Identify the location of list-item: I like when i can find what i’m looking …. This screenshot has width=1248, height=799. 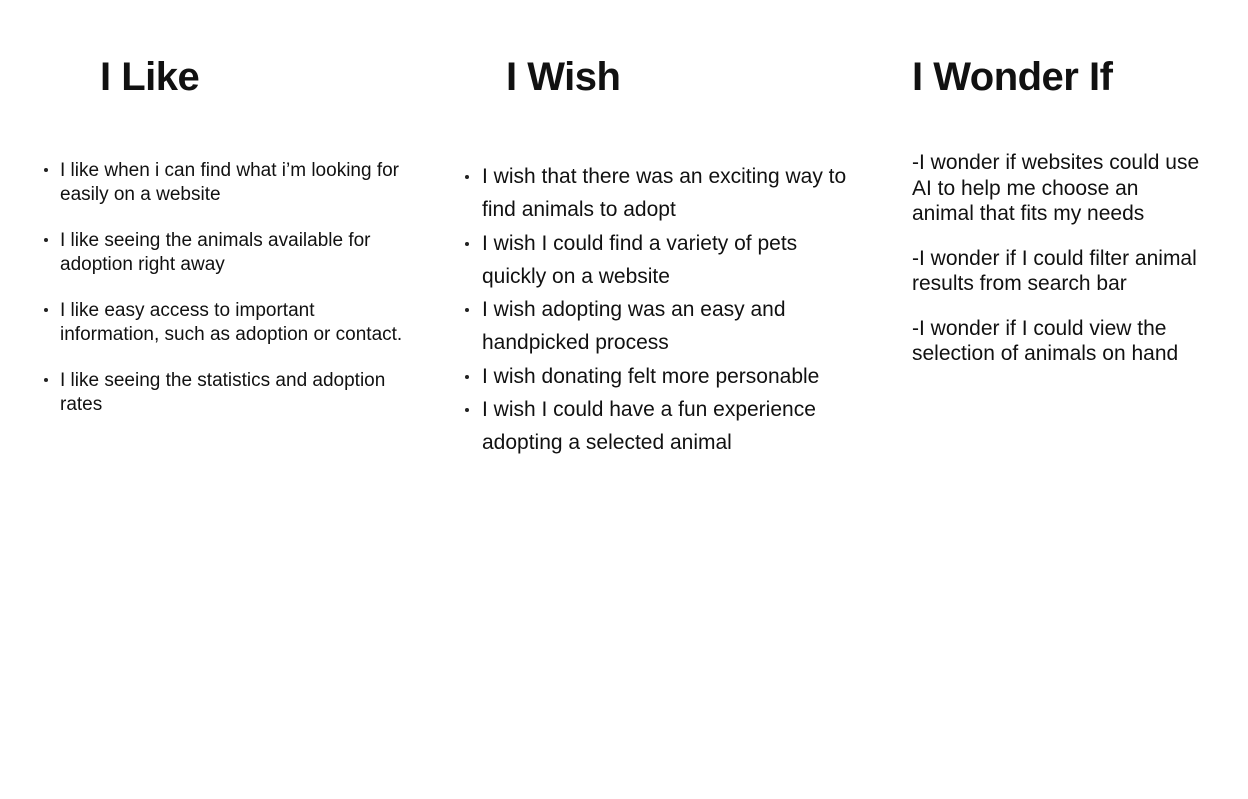
(227, 182).